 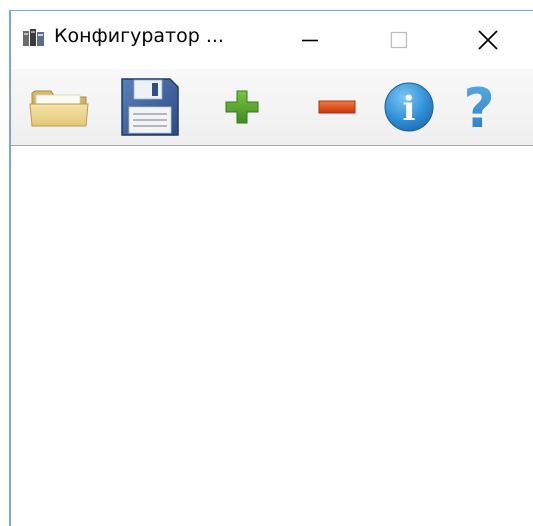 I want to click on minimize-icon, so click(x=310, y=40).